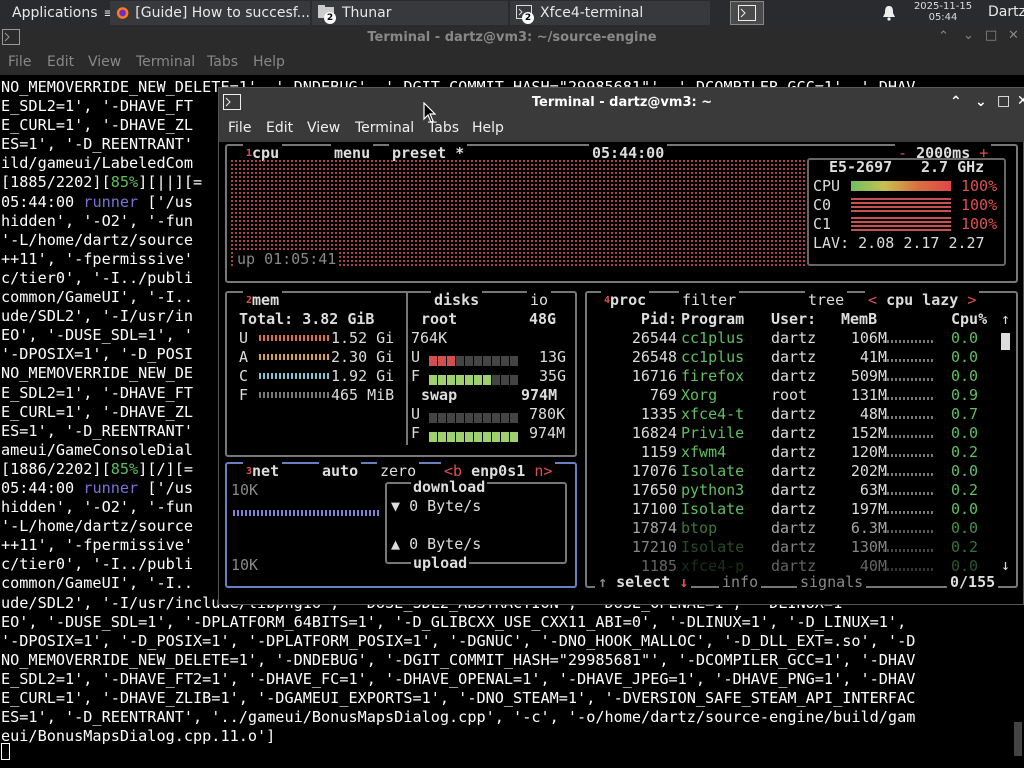  I want to click on proc-select: ↑ select ↓, so click(643, 582).